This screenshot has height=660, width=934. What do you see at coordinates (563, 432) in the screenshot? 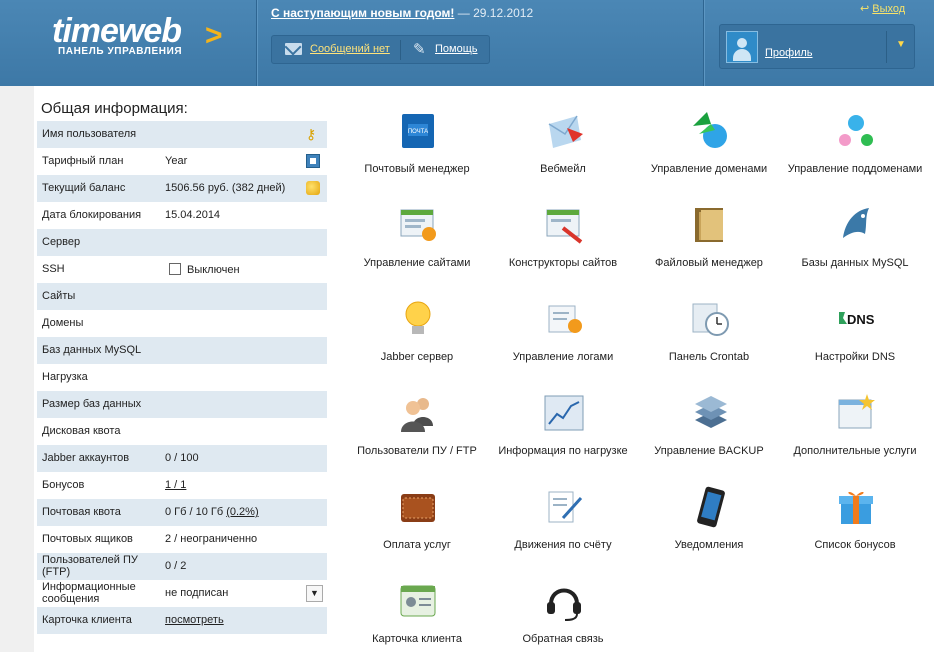
I see `tile-load-info: Информация по нагрузке` at bounding box center [563, 432].